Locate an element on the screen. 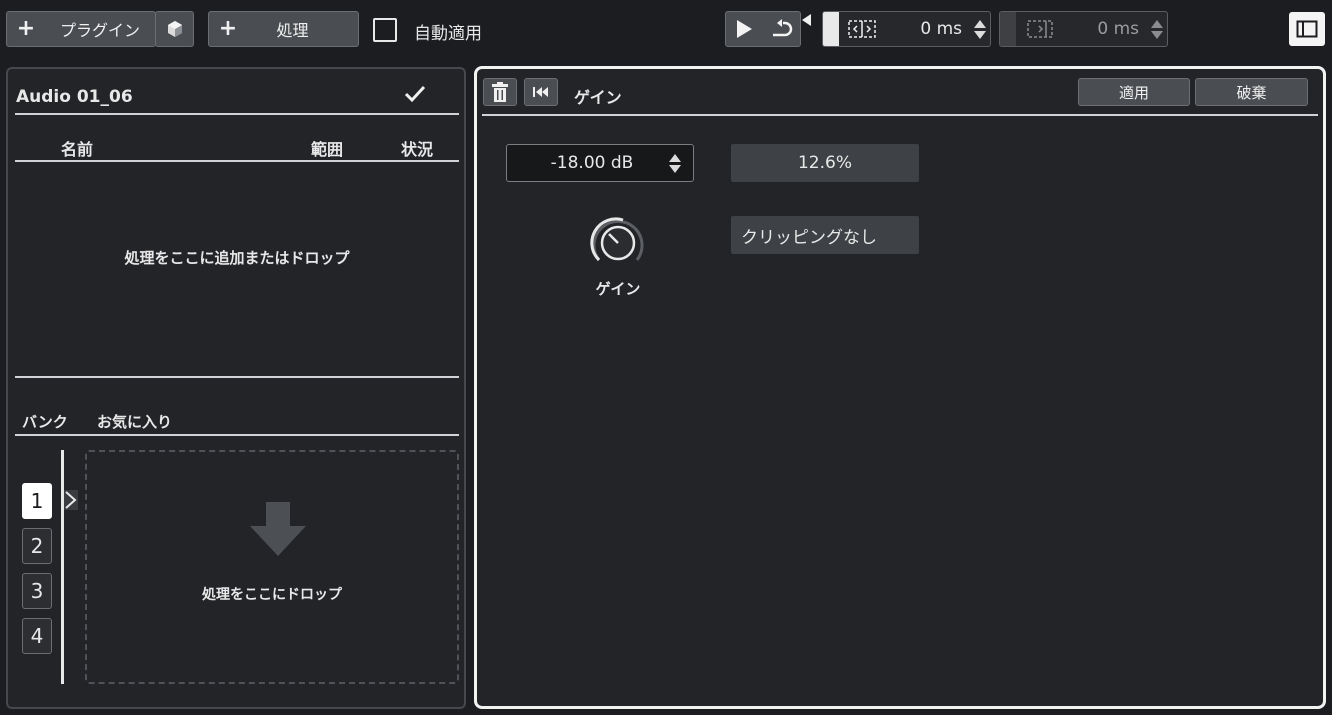  post-roll-field: 0 ms is located at coordinates (1083, 29).